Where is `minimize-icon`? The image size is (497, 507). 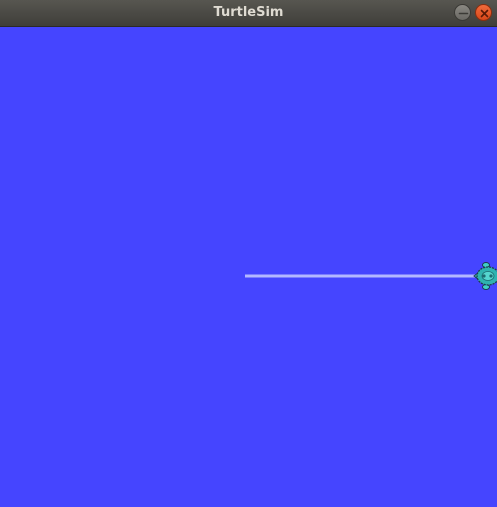 minimize-icon is located at coordinates (463, 13).